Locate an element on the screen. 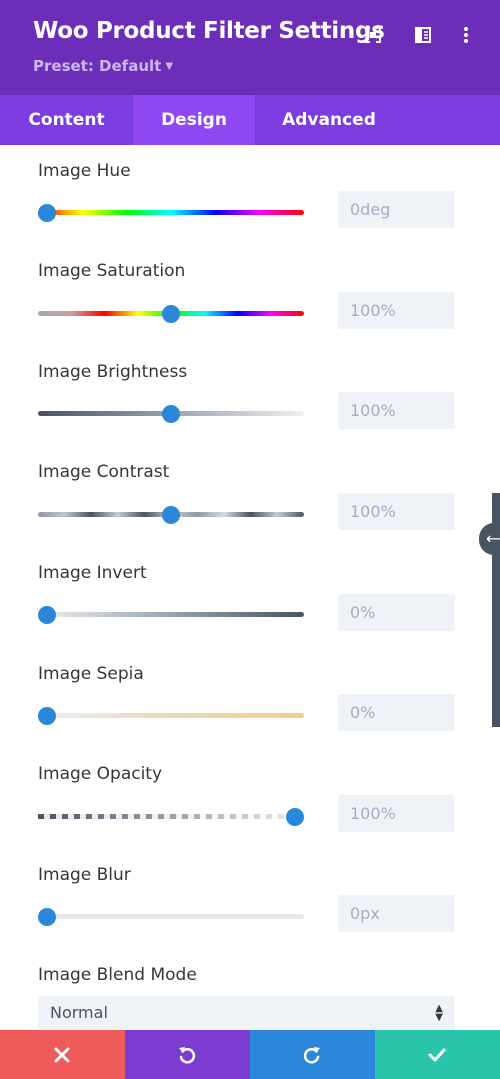 The height and width of the screenshot is (1079, 500). image-opacity-slider-handle is located at coordinates (295, 816).